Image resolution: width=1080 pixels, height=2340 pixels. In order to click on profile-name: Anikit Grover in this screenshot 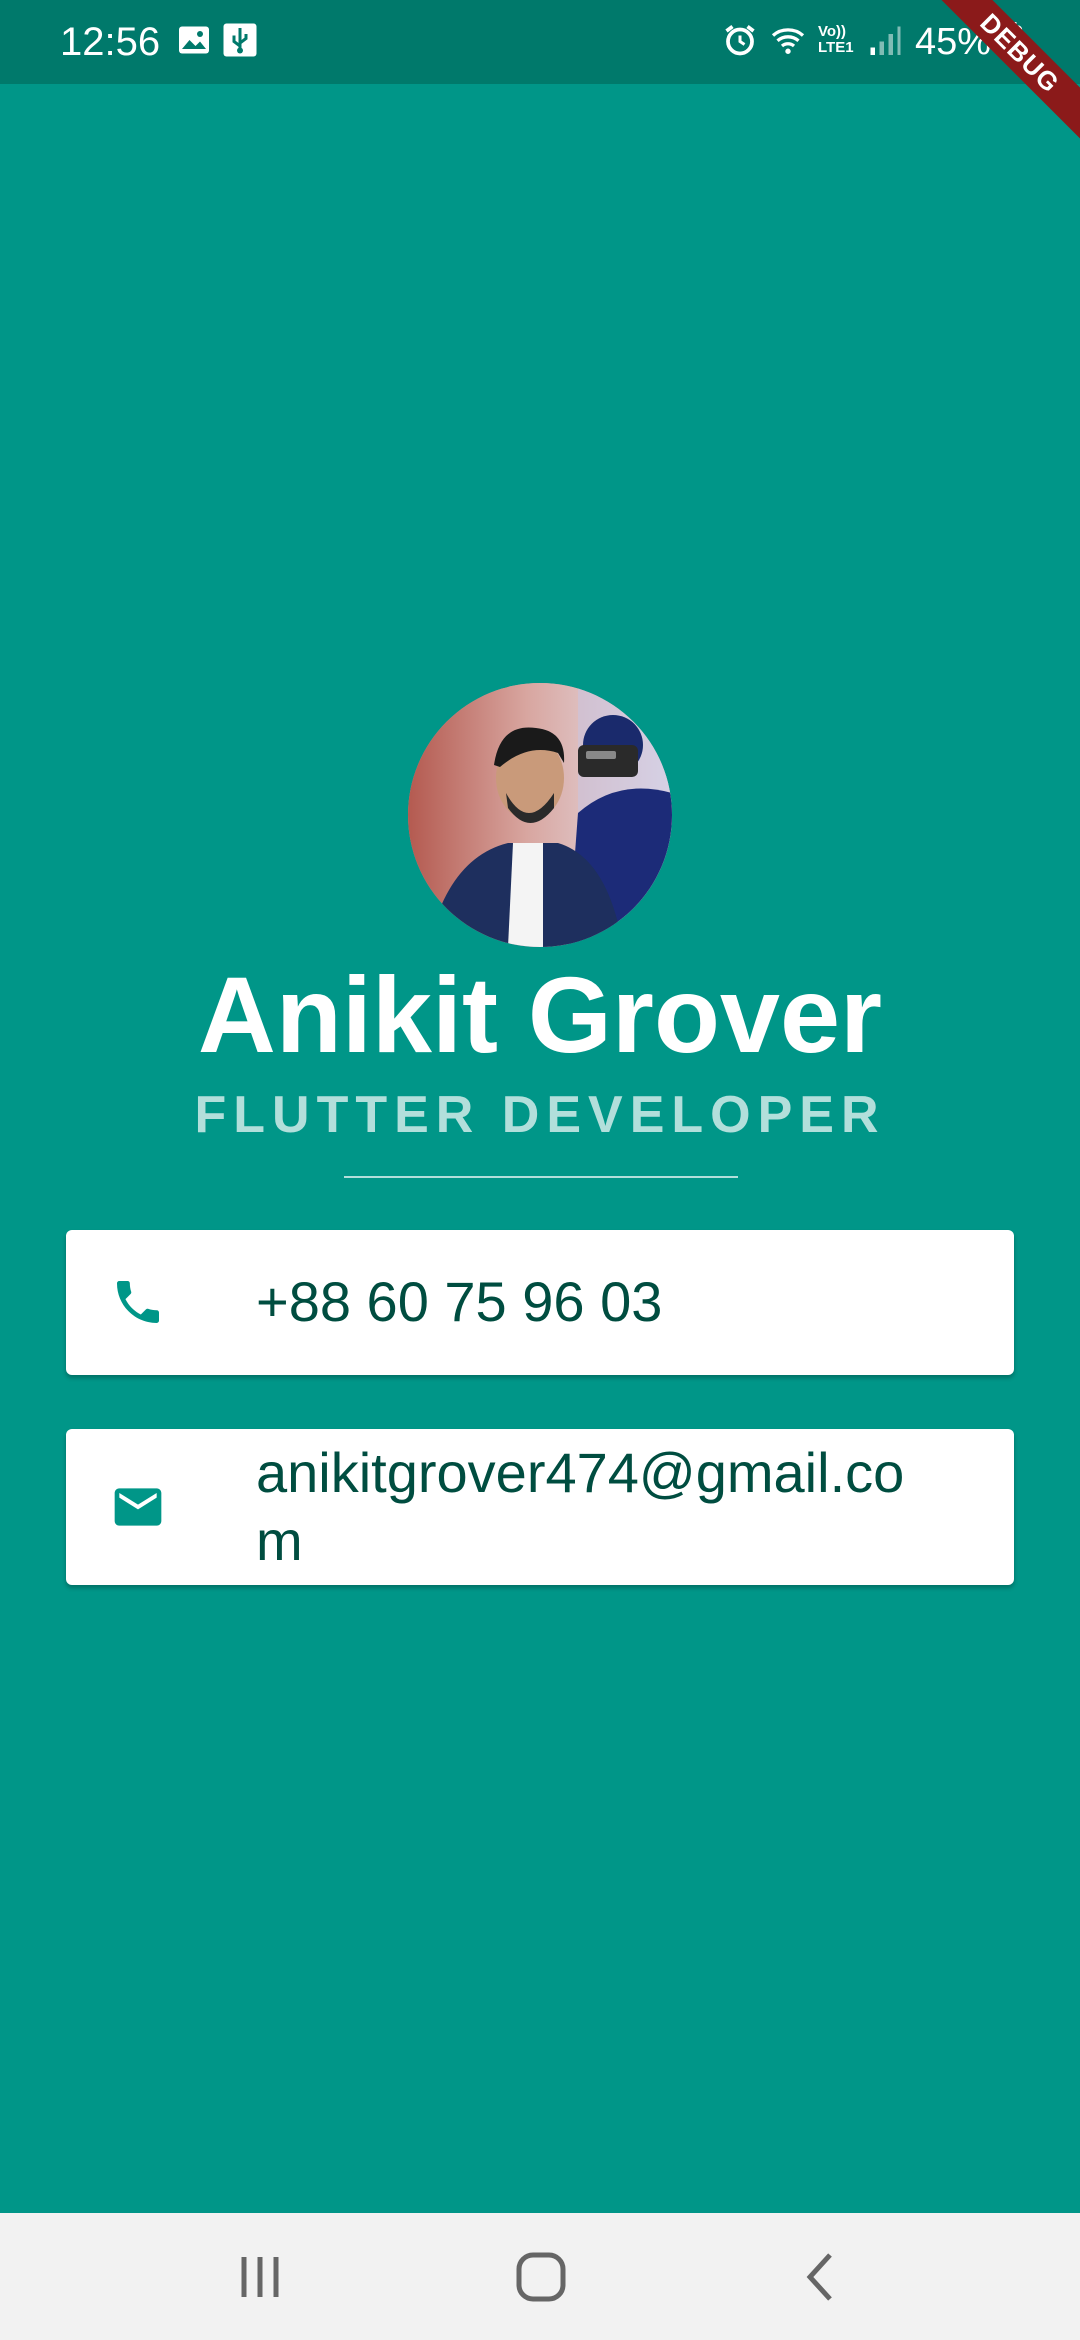, I will do `click(540, 1014)`.